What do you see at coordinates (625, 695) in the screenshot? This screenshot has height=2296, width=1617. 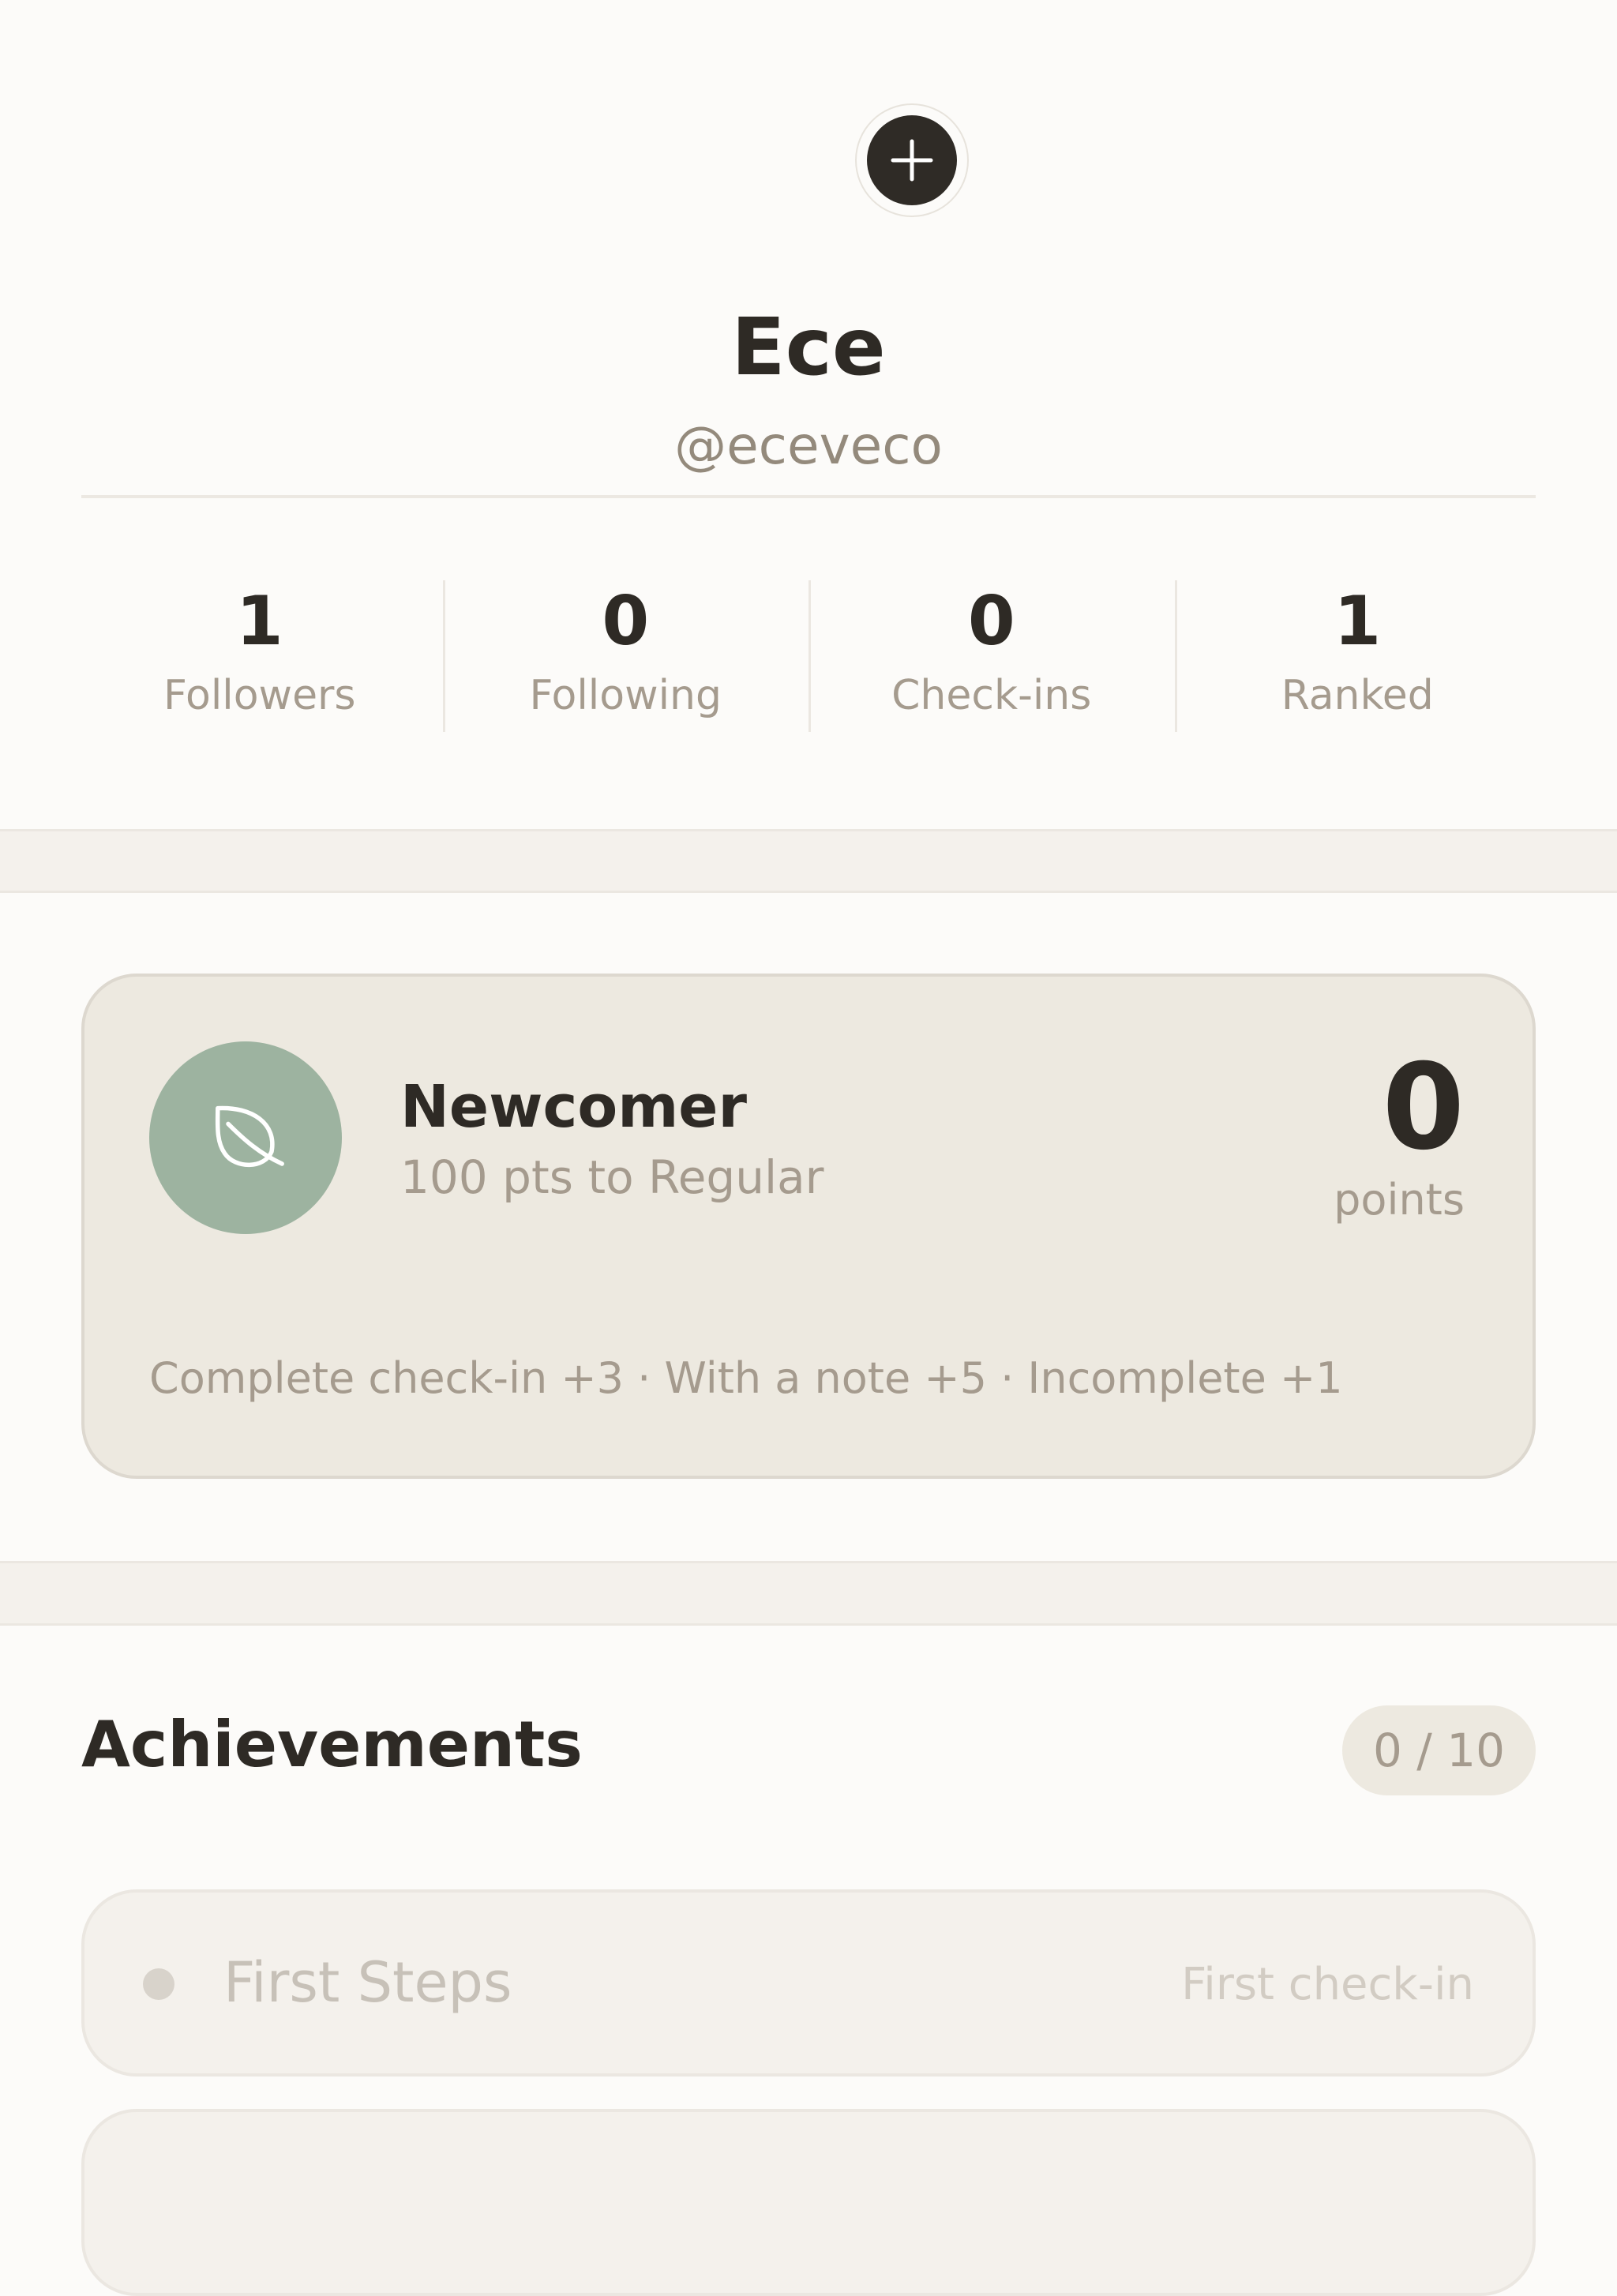 I see `stat-label: Following` at bounding box center [625, 695].